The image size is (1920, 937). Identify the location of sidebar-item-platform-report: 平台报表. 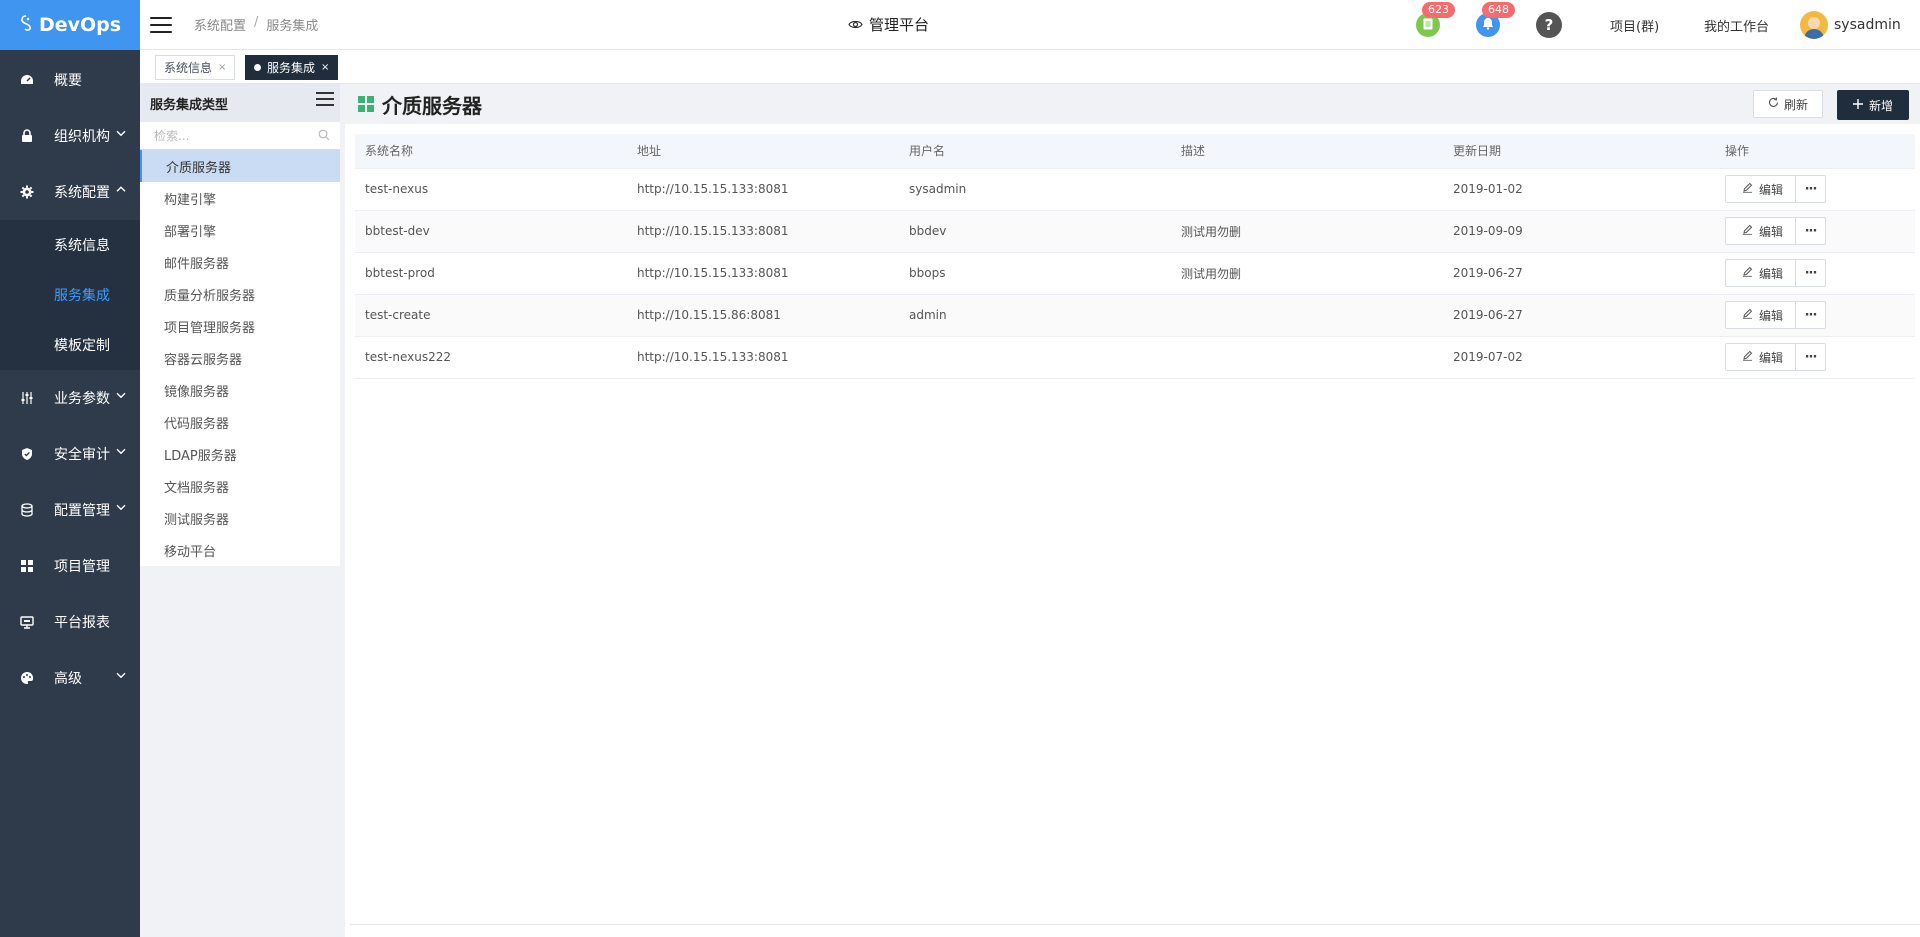
(70, 622).